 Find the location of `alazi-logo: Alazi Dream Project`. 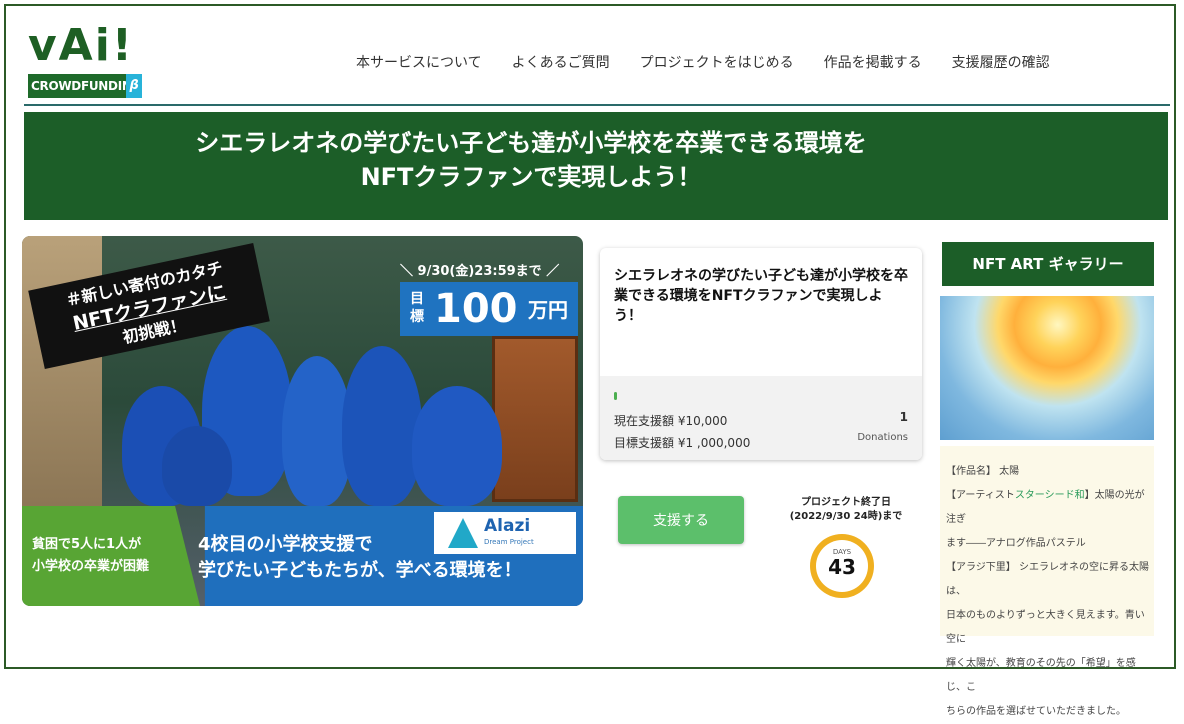

alazi-logo: Alazi Dream Project is located at coordinates (505, 533).